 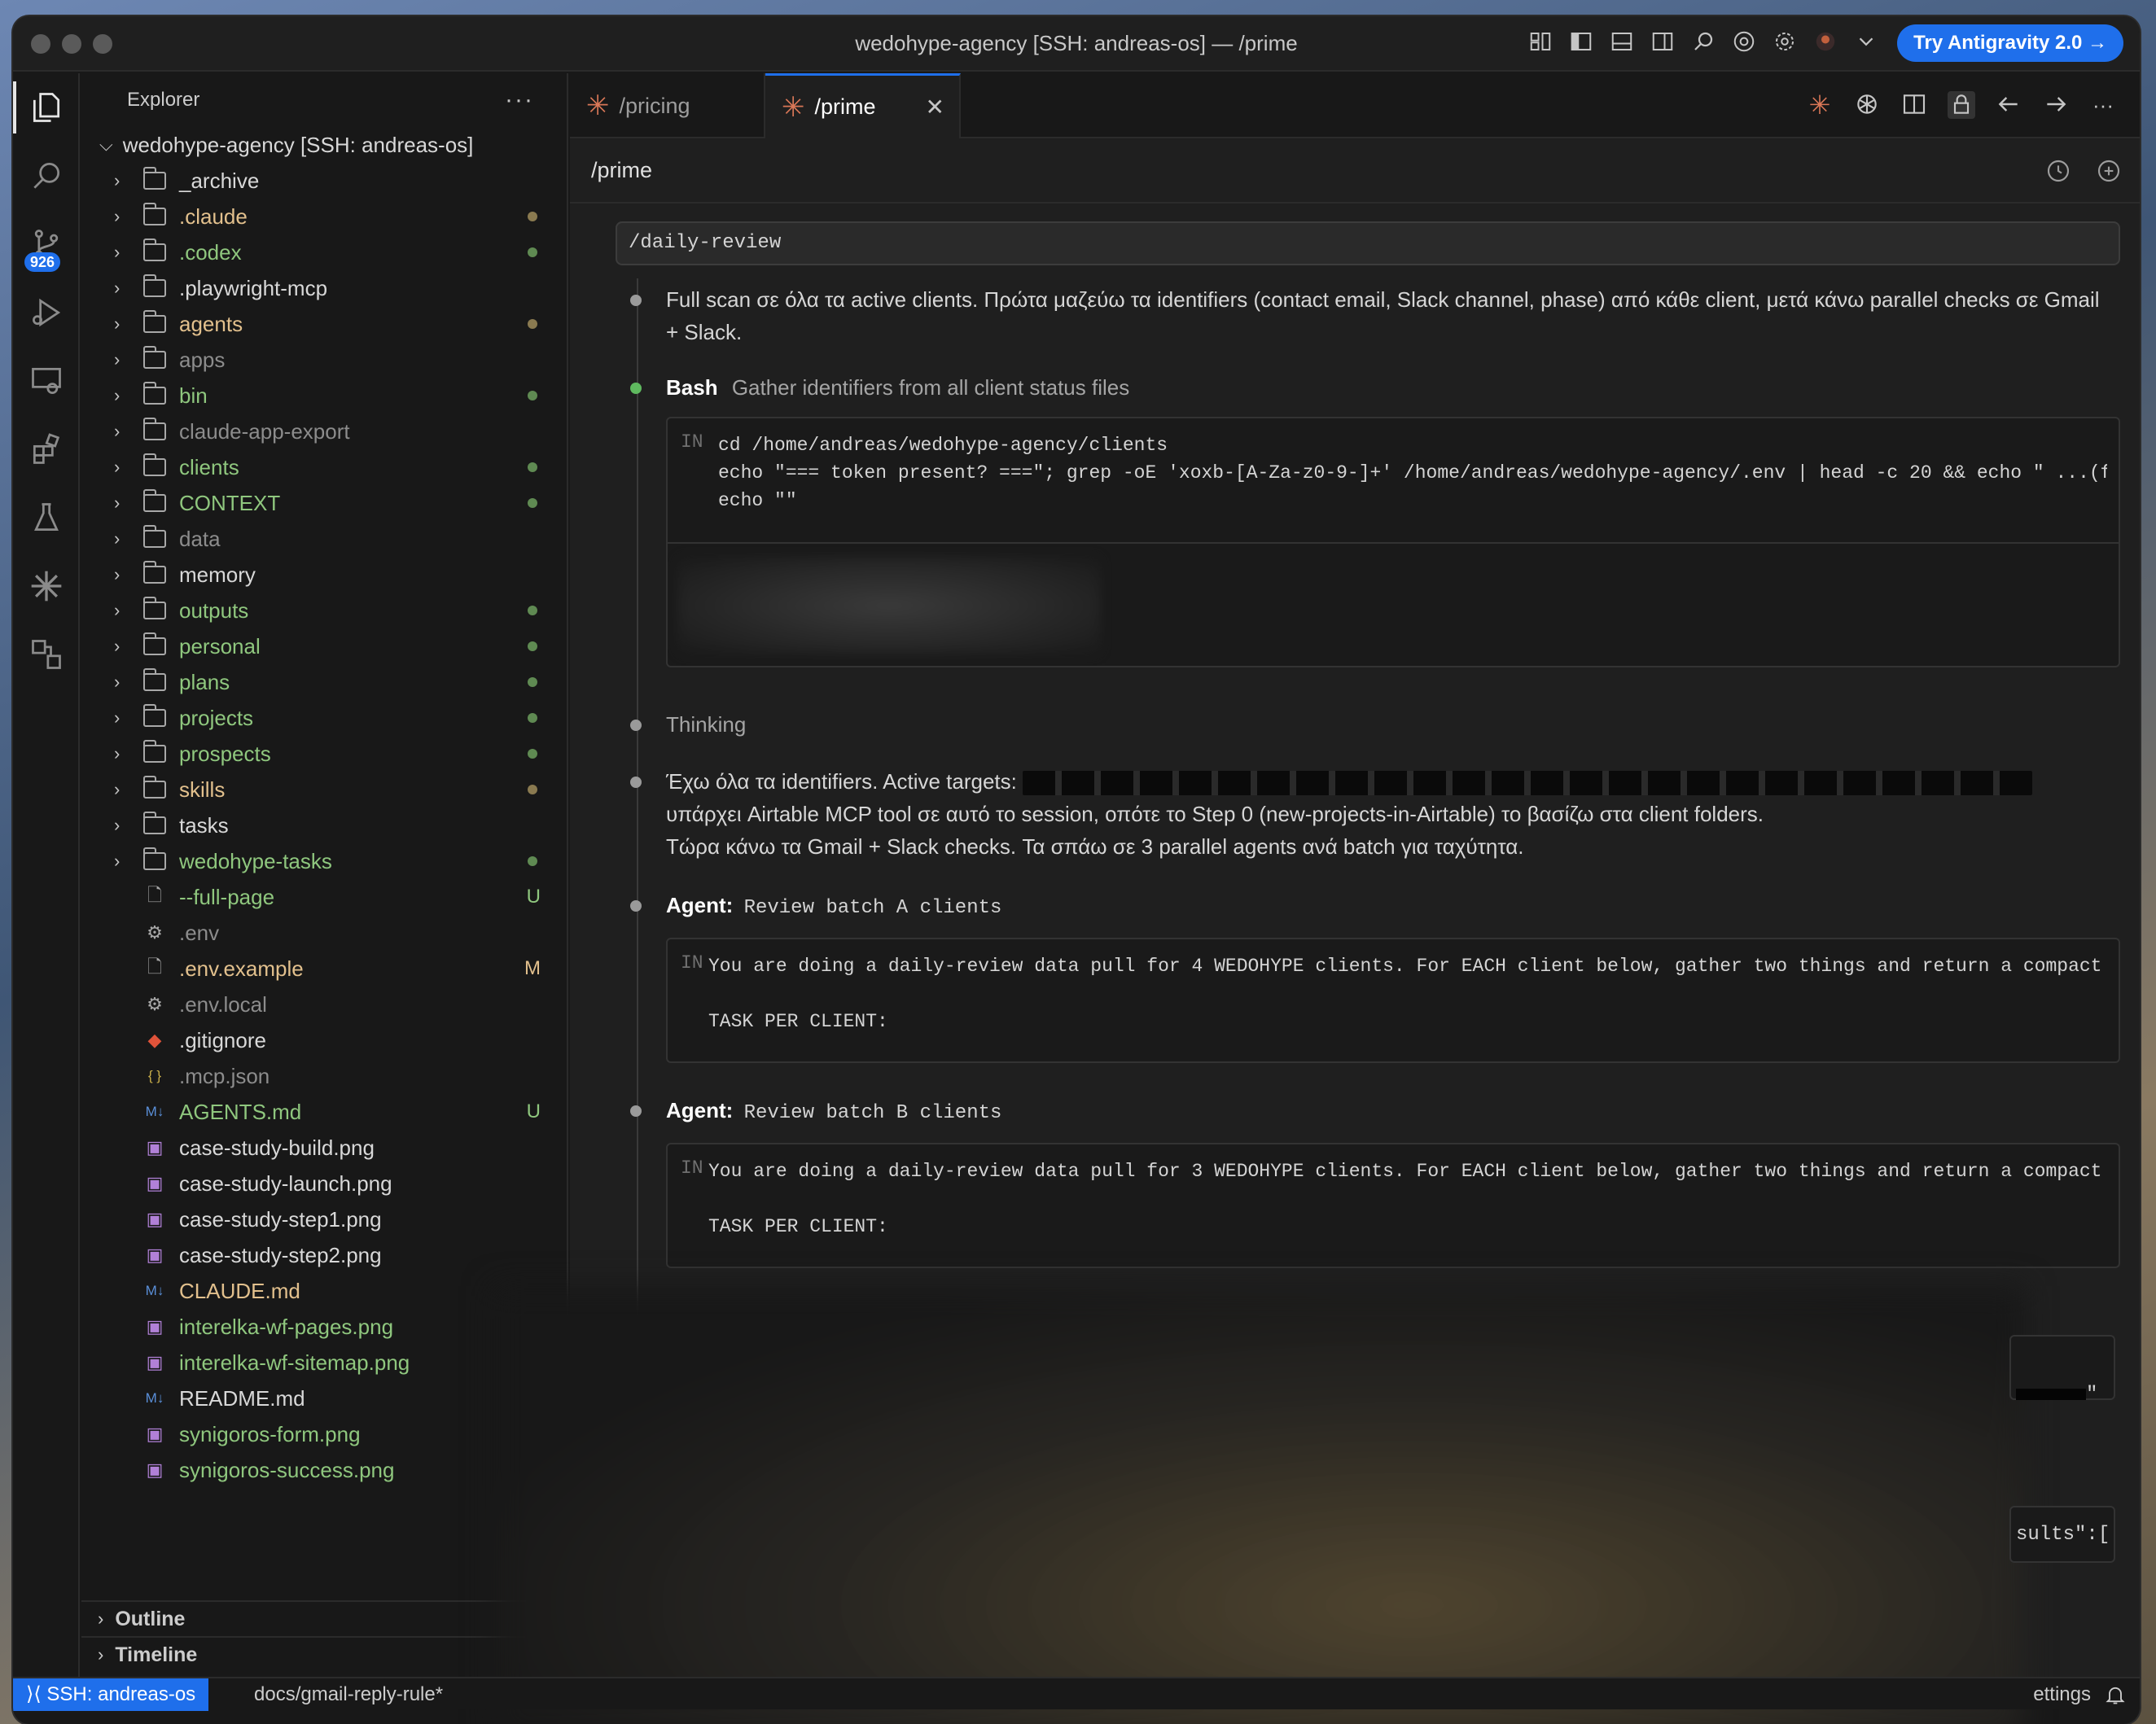 I want to click on file-item: M↓ AGENTS.md U, so click(x=324, y=1112).